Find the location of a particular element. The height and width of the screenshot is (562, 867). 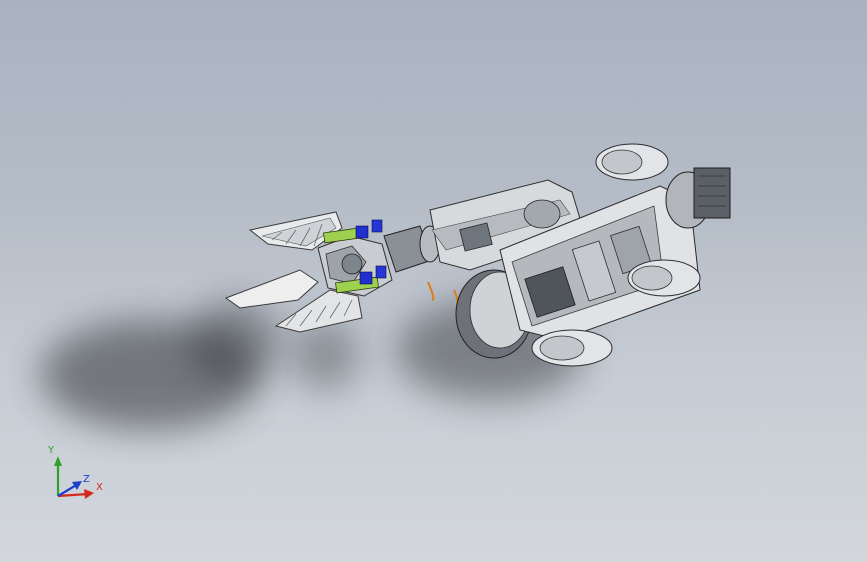

orange-cable is located at coordinates (443, 293).